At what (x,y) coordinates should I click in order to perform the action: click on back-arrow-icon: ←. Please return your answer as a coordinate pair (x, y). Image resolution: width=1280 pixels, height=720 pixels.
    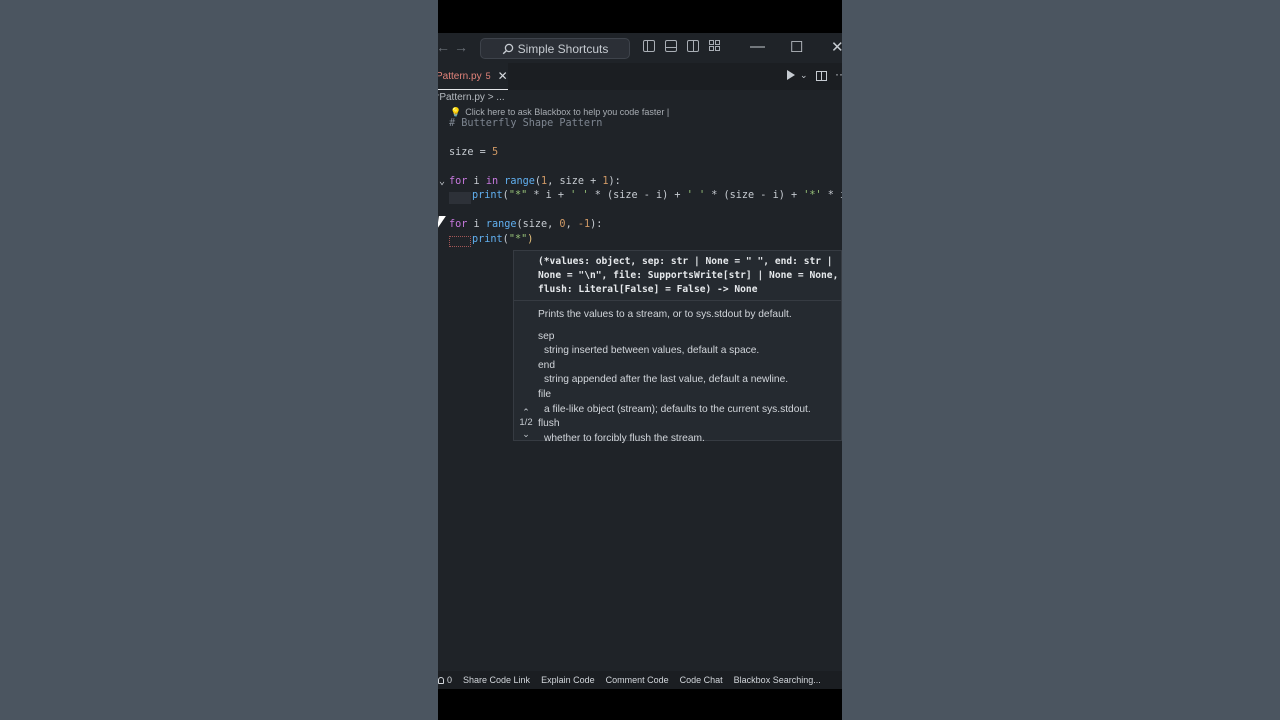
    Looking at the image, I should click on (444, 47).